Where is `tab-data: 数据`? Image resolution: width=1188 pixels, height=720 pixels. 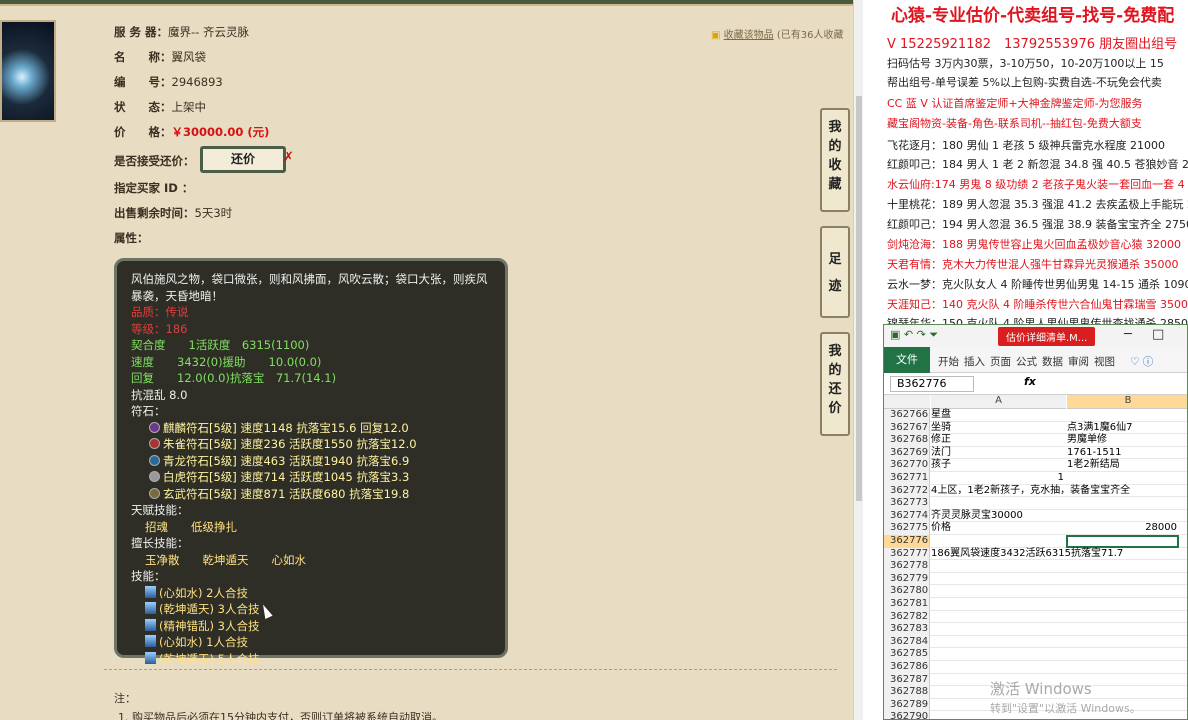
tab-data: 数据 is located at coordinates (1052, 361).